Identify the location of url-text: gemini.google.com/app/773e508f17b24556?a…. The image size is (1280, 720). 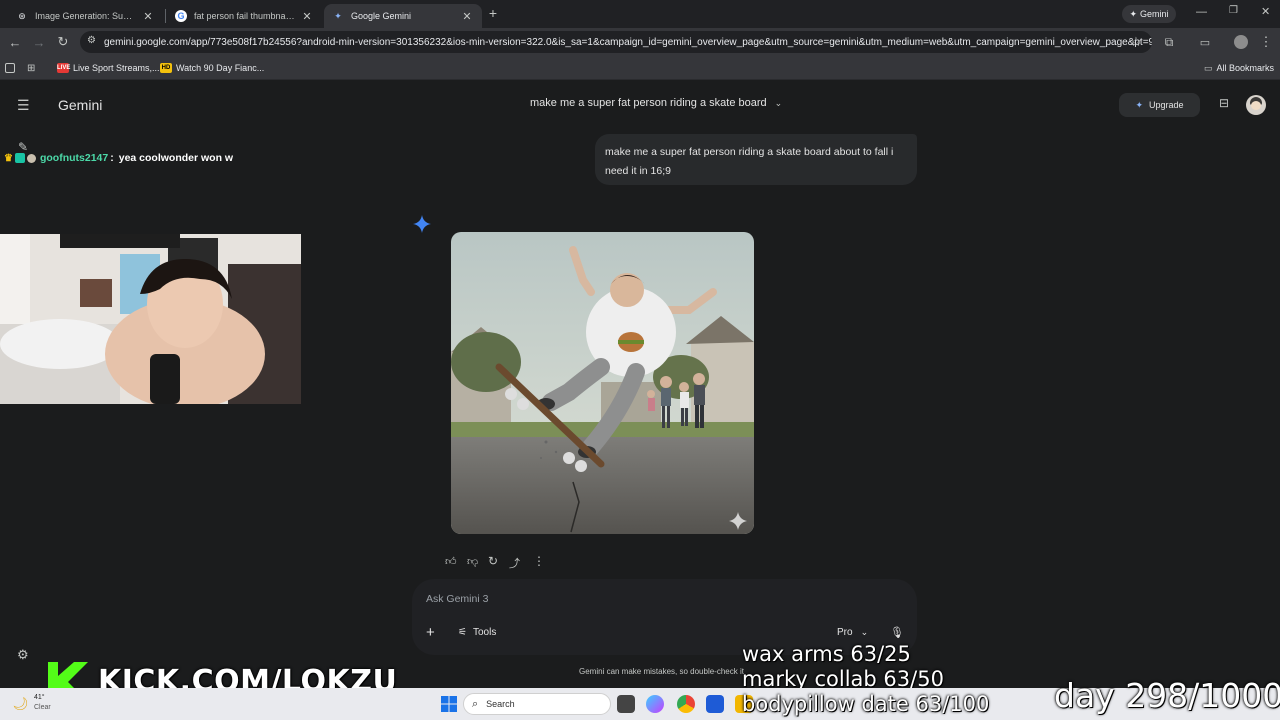
(628, 42).